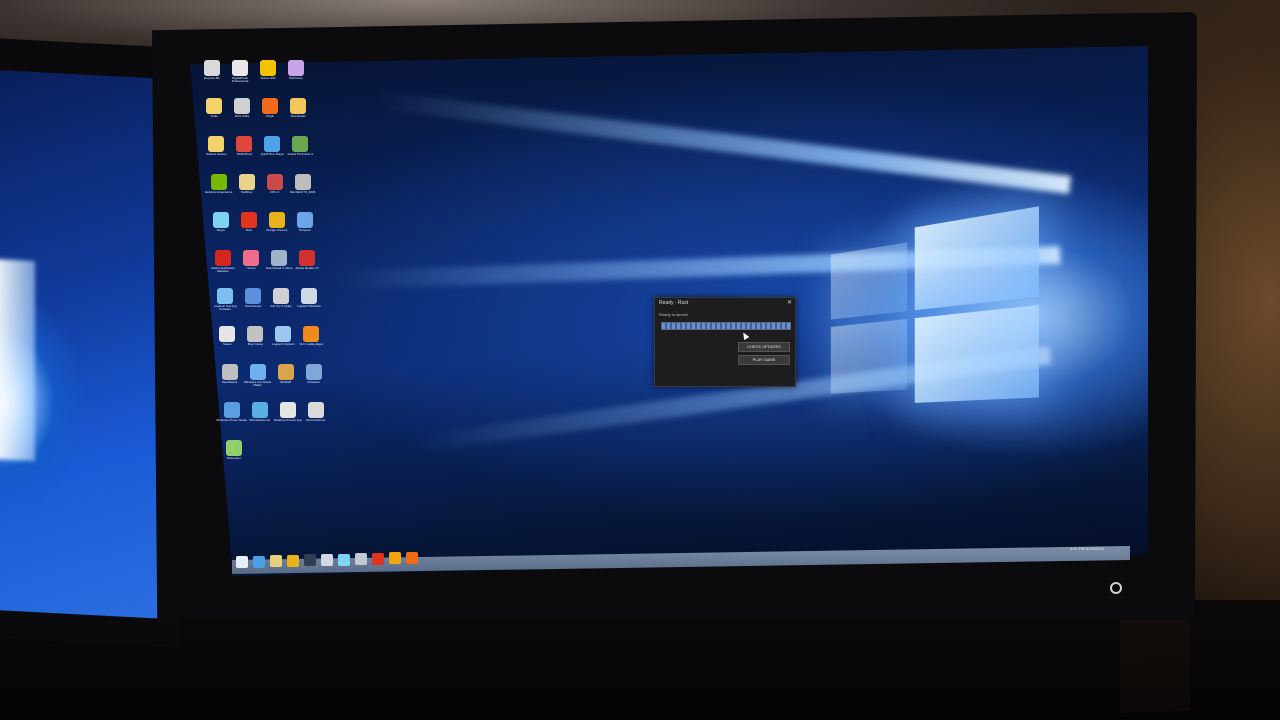 The height and width of the screenshot is (720, 1280). I want to click on explorer-icon, so click(276, 561).